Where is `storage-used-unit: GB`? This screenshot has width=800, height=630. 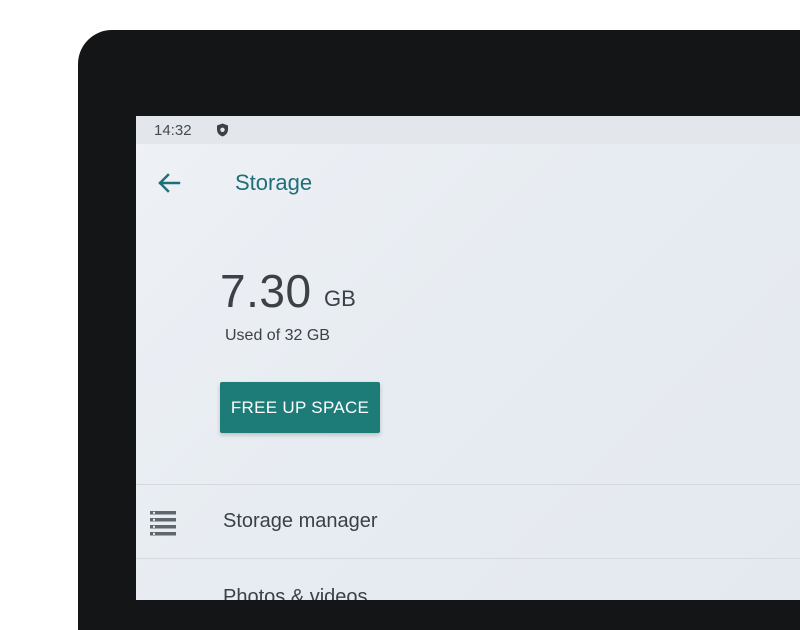
storage-used-unit: GB is located at coordinates (340, 298).